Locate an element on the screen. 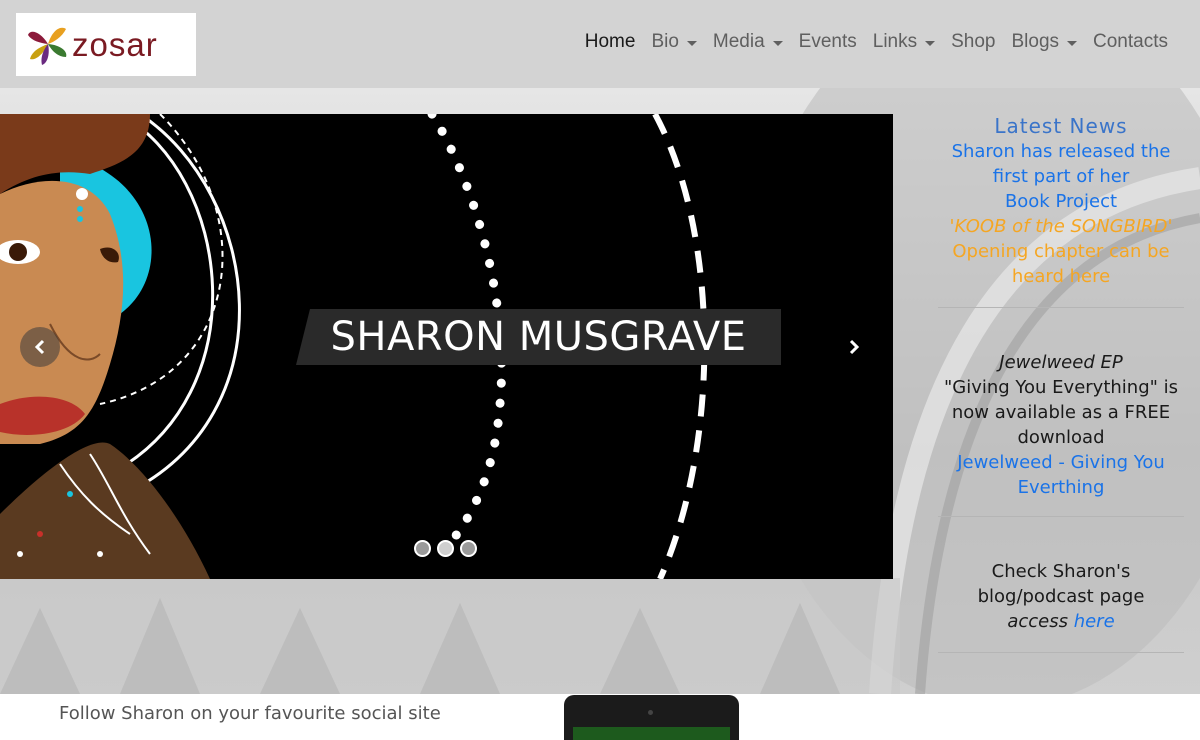  nav-blogs-label: Blogs is located at coordinates (1035, 41).